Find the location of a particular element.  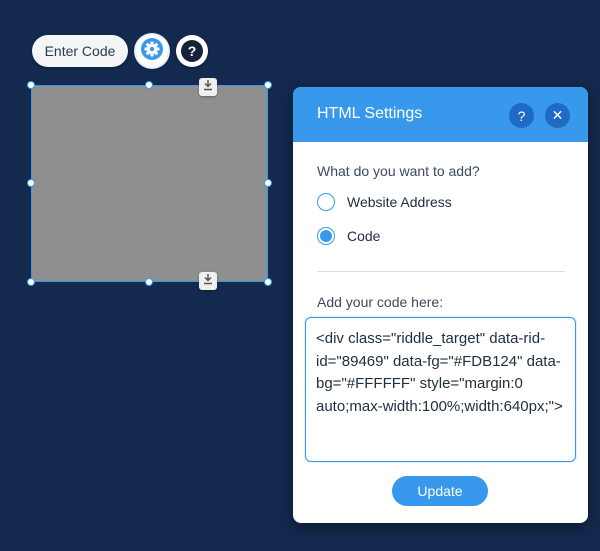

radio-dot is located at coordinates (326, 236).